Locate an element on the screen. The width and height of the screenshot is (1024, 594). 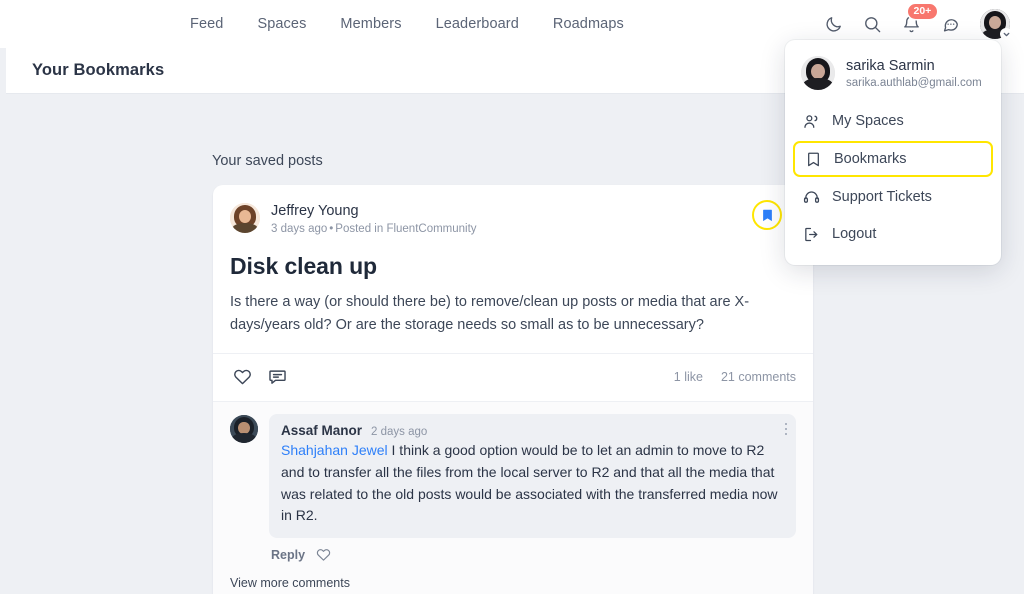
comment-author-avatar is located at coordinates (244, 428).